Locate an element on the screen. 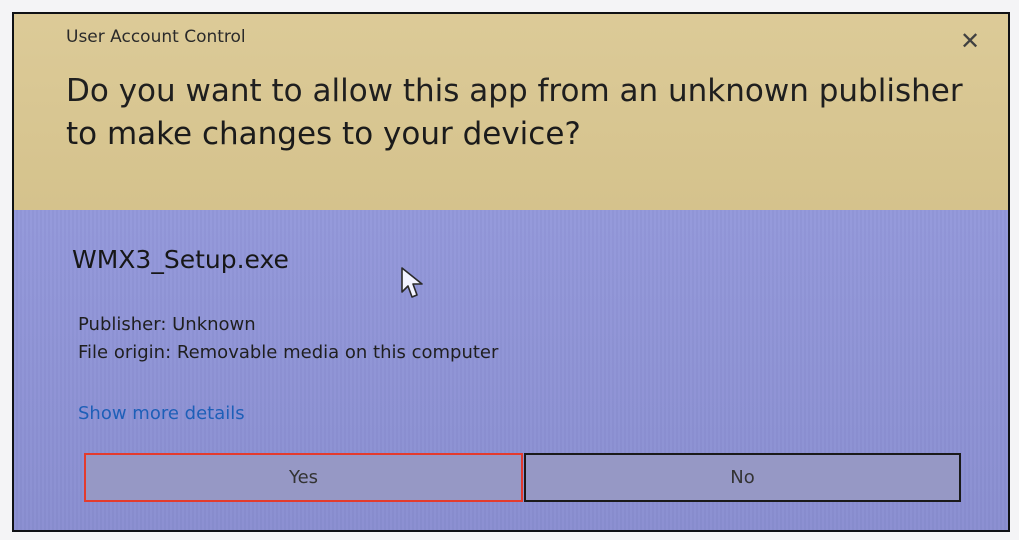 The height and width of the screenshot is (540, 1019). yes-button: Yes is located at coordinates (303, 477).